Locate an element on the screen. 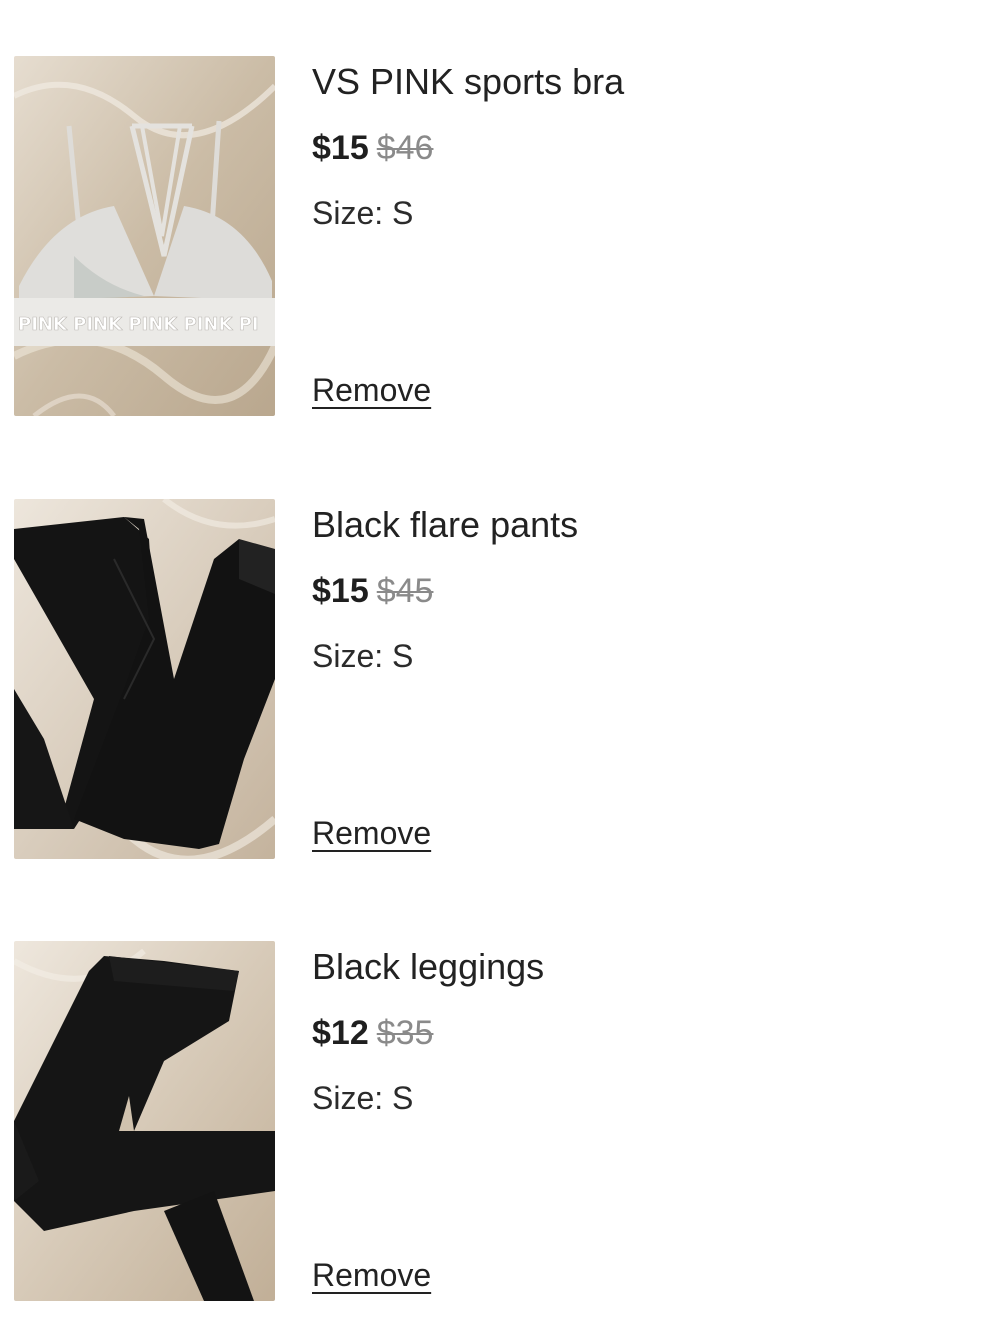 The image size is (1000, 1333). original-price: $35 is located at coordinates (405, 1033).